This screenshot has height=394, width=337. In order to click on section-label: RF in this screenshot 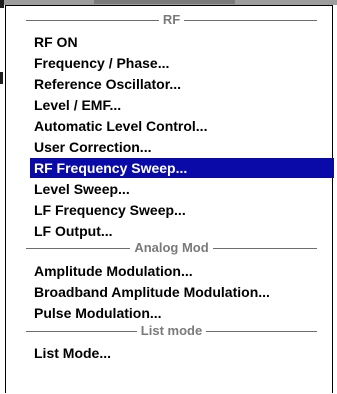, I will do `click(171, 19)`.